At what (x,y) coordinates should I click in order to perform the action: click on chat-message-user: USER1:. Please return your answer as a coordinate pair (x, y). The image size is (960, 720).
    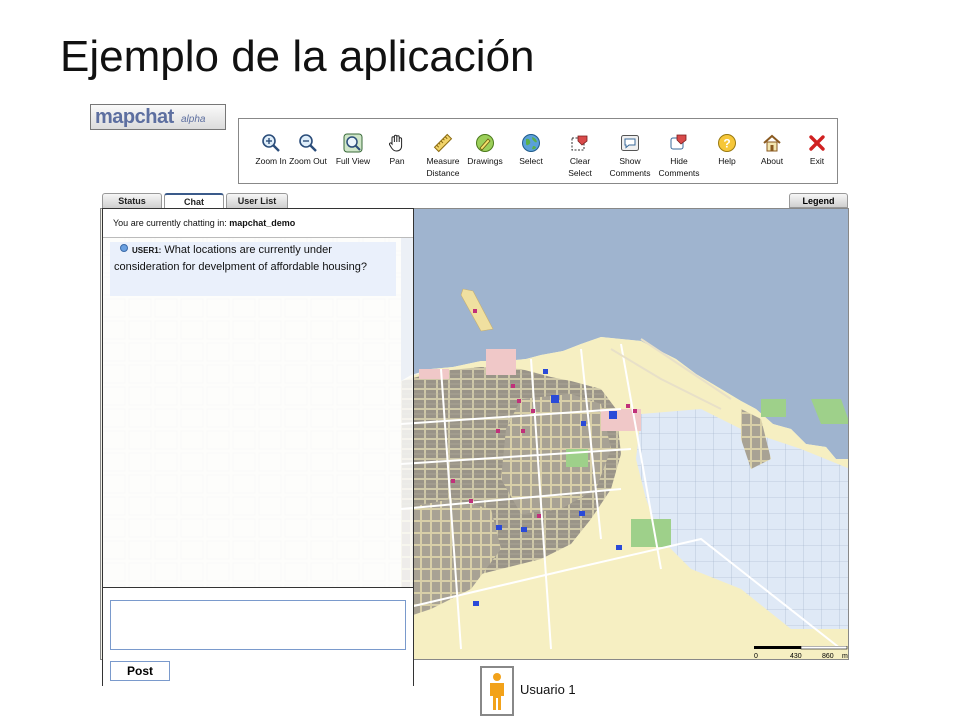
    Looking at the image, I should click on (147, 250).